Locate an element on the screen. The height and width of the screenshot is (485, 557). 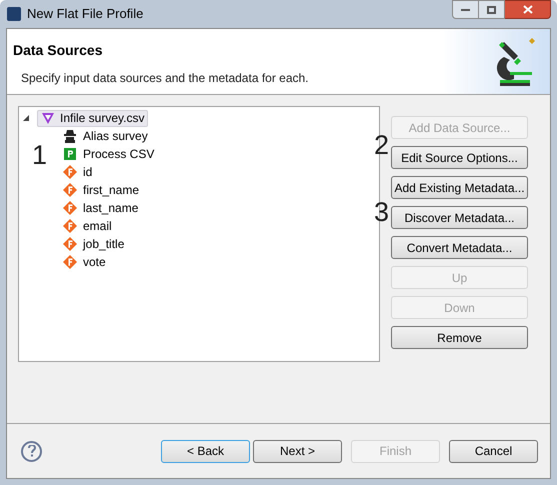
maximize-button is located at coordinates (492, 9).